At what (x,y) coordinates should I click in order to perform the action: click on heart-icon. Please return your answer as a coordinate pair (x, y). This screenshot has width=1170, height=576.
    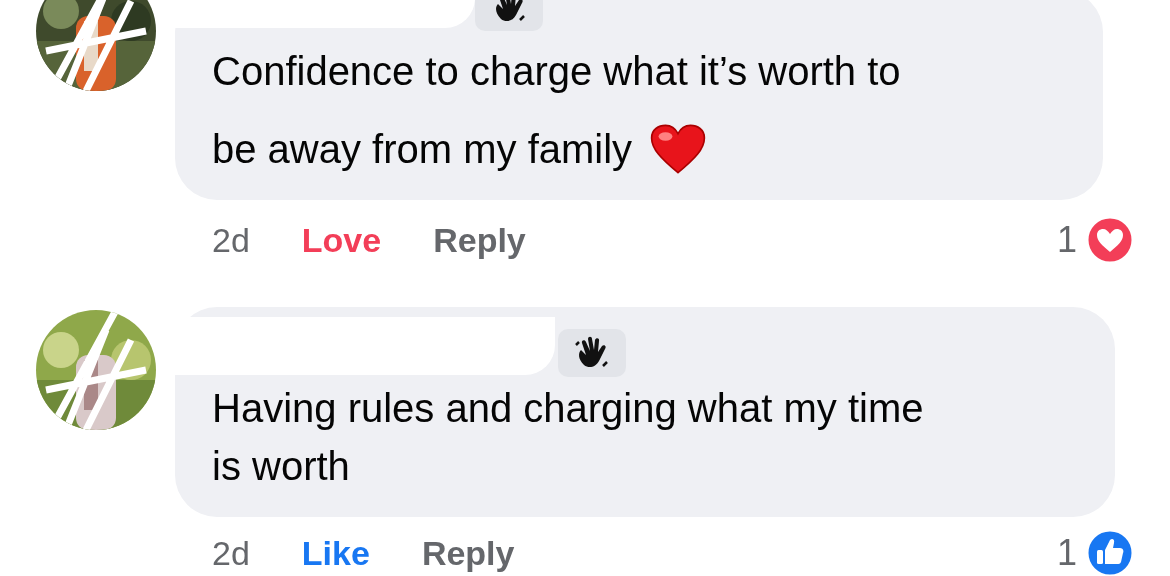
    Looking at the image, I should click on (678, 149).